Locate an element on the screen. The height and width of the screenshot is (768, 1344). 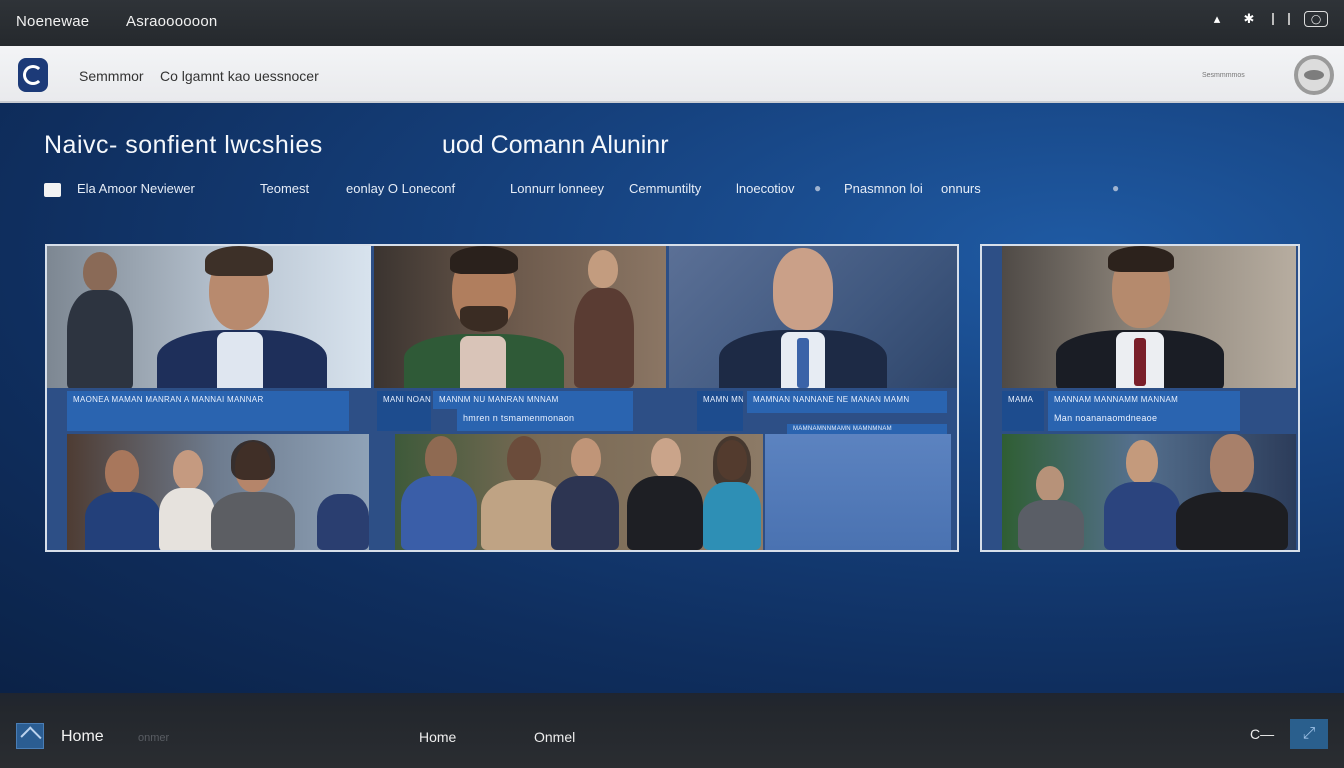
caption-strip: MANI NOAN is located at coordinates (404, 411).